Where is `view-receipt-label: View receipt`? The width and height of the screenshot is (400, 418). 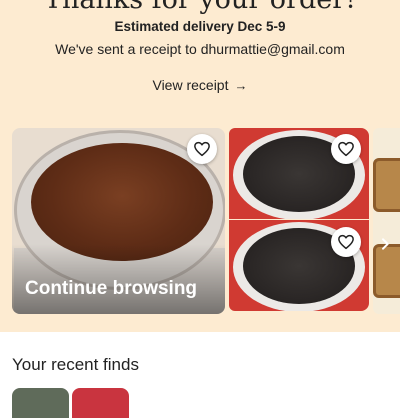 view-receipt-label: View receipt is located at coordinates (190, 85).